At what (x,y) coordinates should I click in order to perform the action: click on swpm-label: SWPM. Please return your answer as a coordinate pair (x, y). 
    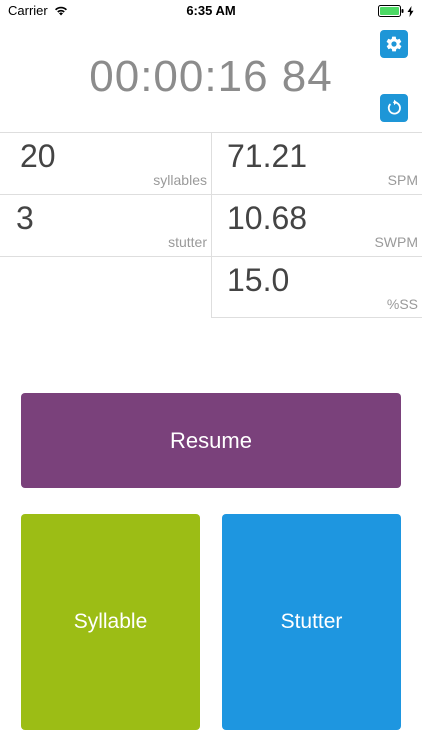
    Looking at the image, I should click on (396, 242).